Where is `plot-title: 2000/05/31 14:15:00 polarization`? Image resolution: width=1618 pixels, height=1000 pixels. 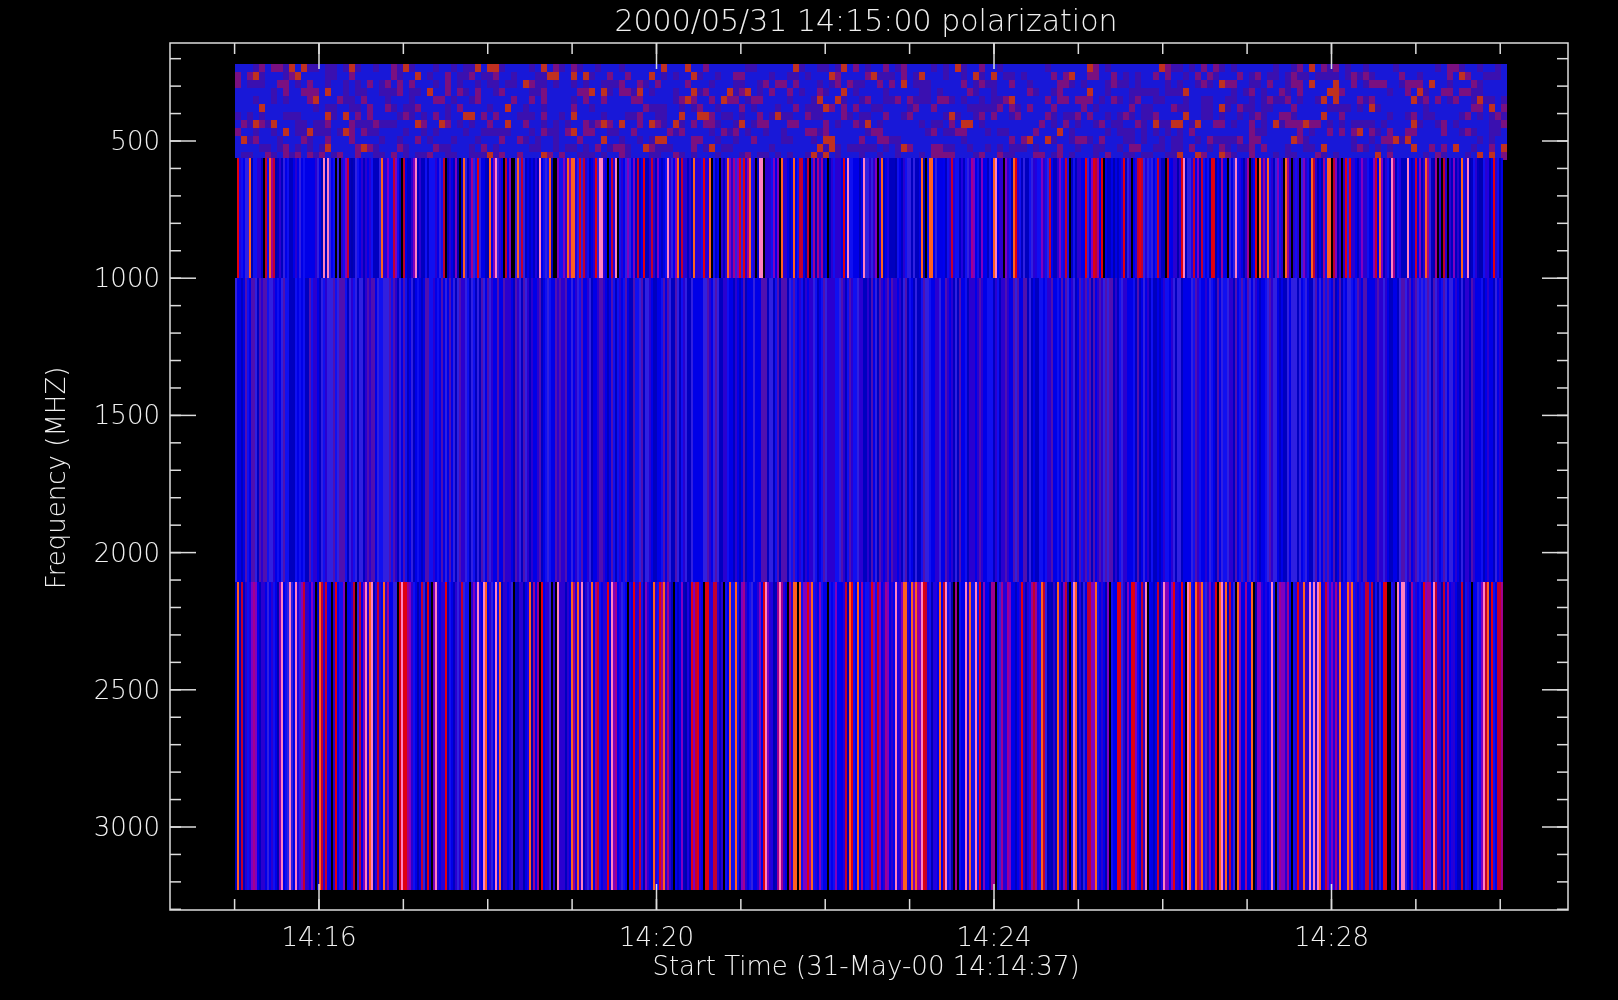
plot-title: 2000/05/31 14:15:00 polarization is located at coordinates (866, 20).